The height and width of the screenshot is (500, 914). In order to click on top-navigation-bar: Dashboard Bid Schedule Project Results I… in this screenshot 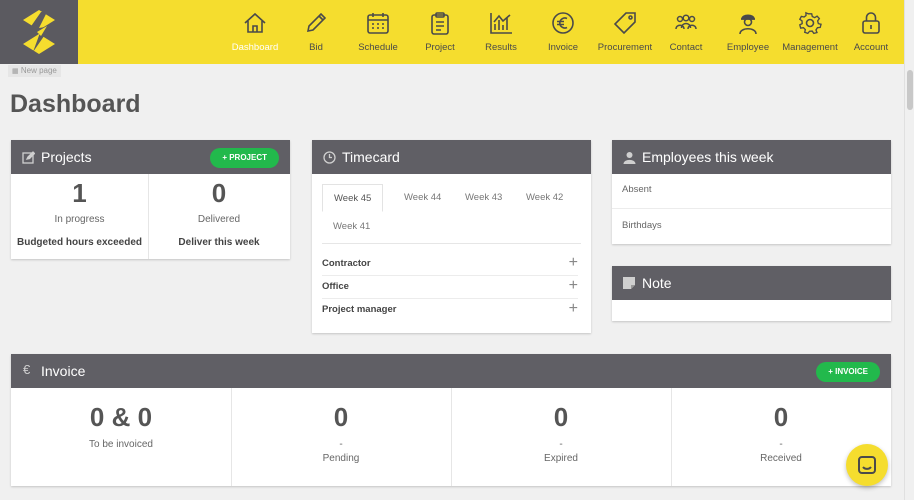, I will do `click(452, 32)`.